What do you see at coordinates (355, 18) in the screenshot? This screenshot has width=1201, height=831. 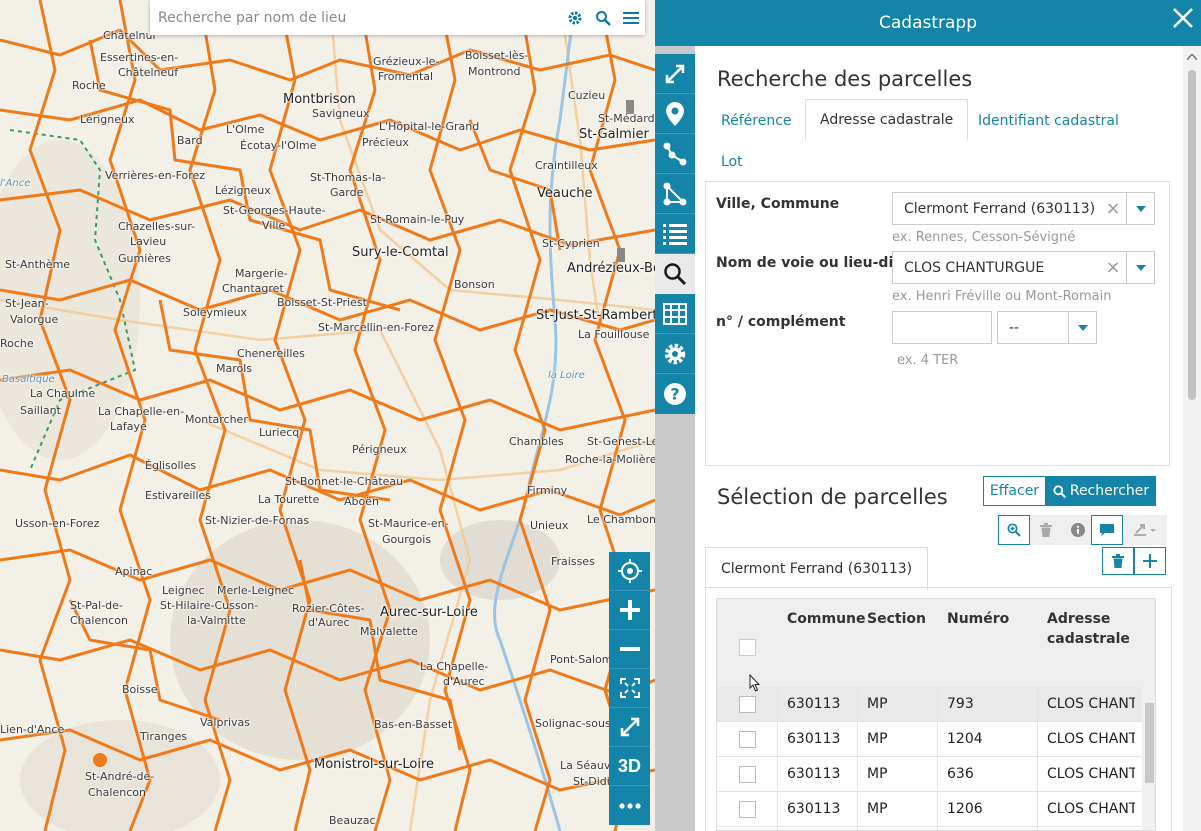 I see `place-search-input: Recherche par nom de lieu` at bounding box center [355, 18].